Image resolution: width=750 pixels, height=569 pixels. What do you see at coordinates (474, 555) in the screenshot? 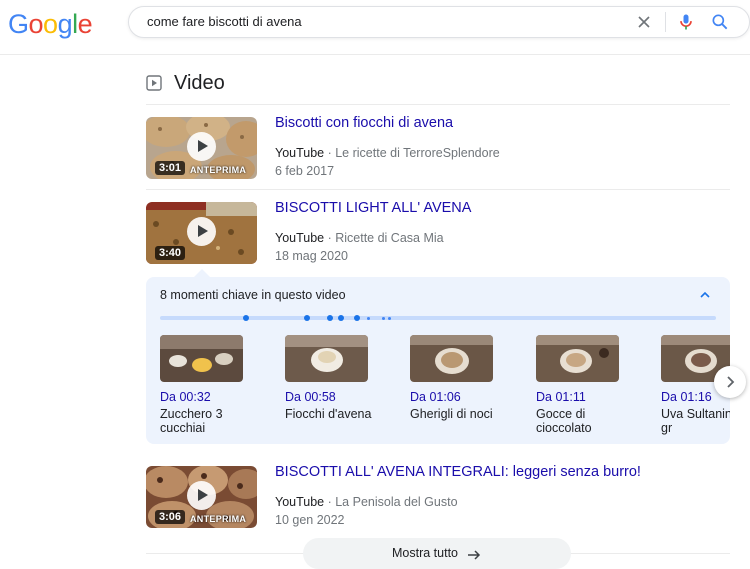
I see `arrow-right-icon` at bounding box center [474, 555].